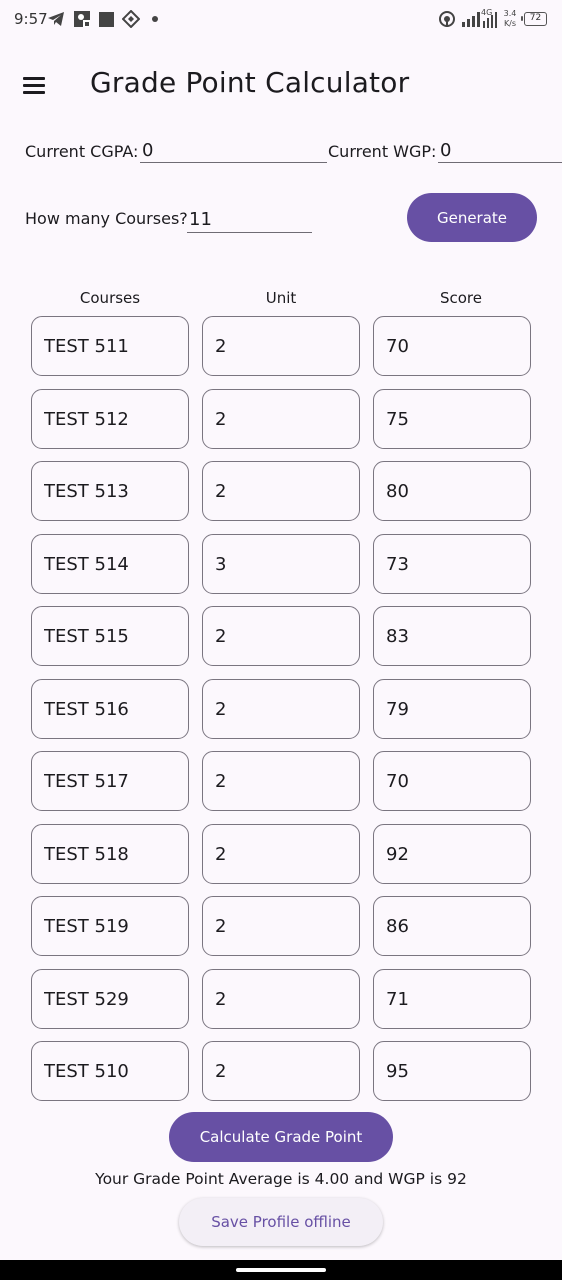 This screenshot has width=562, height=1280. What do you see at coordinates (281, 1270) in the screenshot?
I see `home-gesture-handle` at bounding box center [281, 1270].